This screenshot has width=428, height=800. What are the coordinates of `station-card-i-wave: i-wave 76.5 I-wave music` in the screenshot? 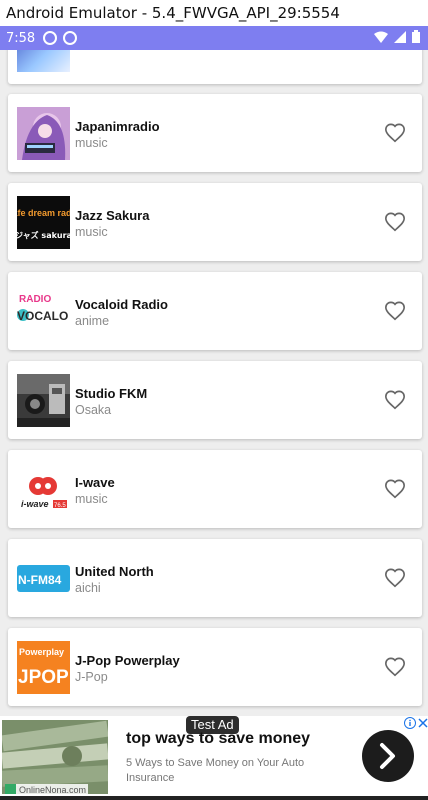 It's located at (215, 489).